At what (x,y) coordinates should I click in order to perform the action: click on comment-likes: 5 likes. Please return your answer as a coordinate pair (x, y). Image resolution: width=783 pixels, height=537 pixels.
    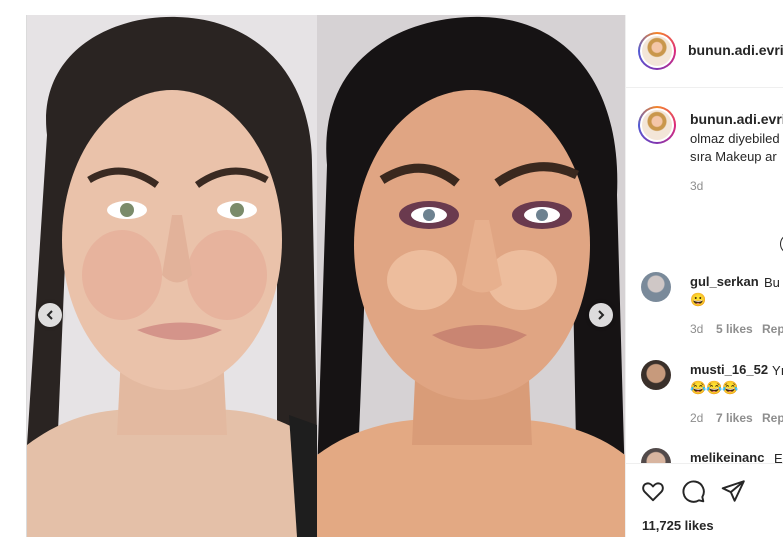
    Looking at the image, I should click on (734, 329).